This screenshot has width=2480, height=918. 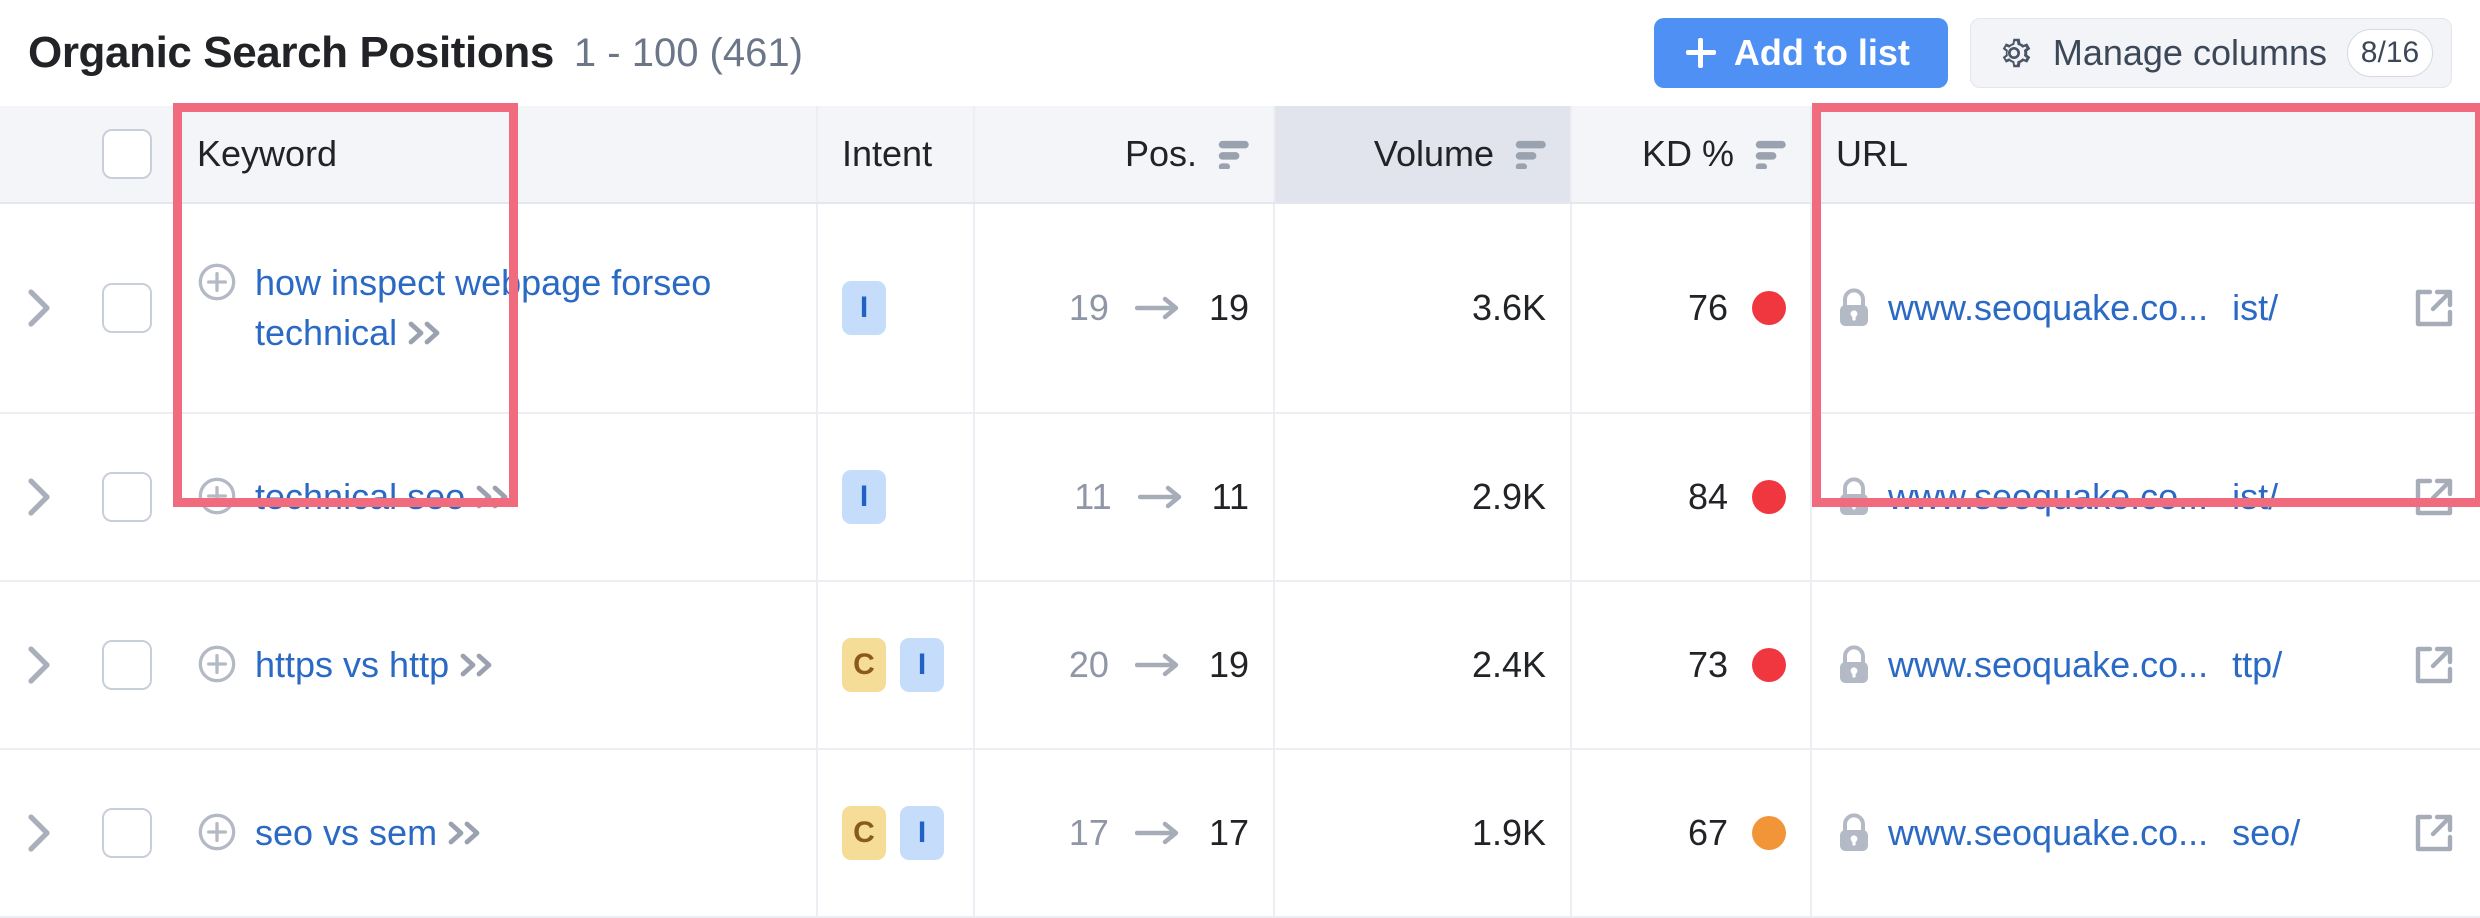 I want to click on keyword-cell: https vs http, so click(x=495, y=665).